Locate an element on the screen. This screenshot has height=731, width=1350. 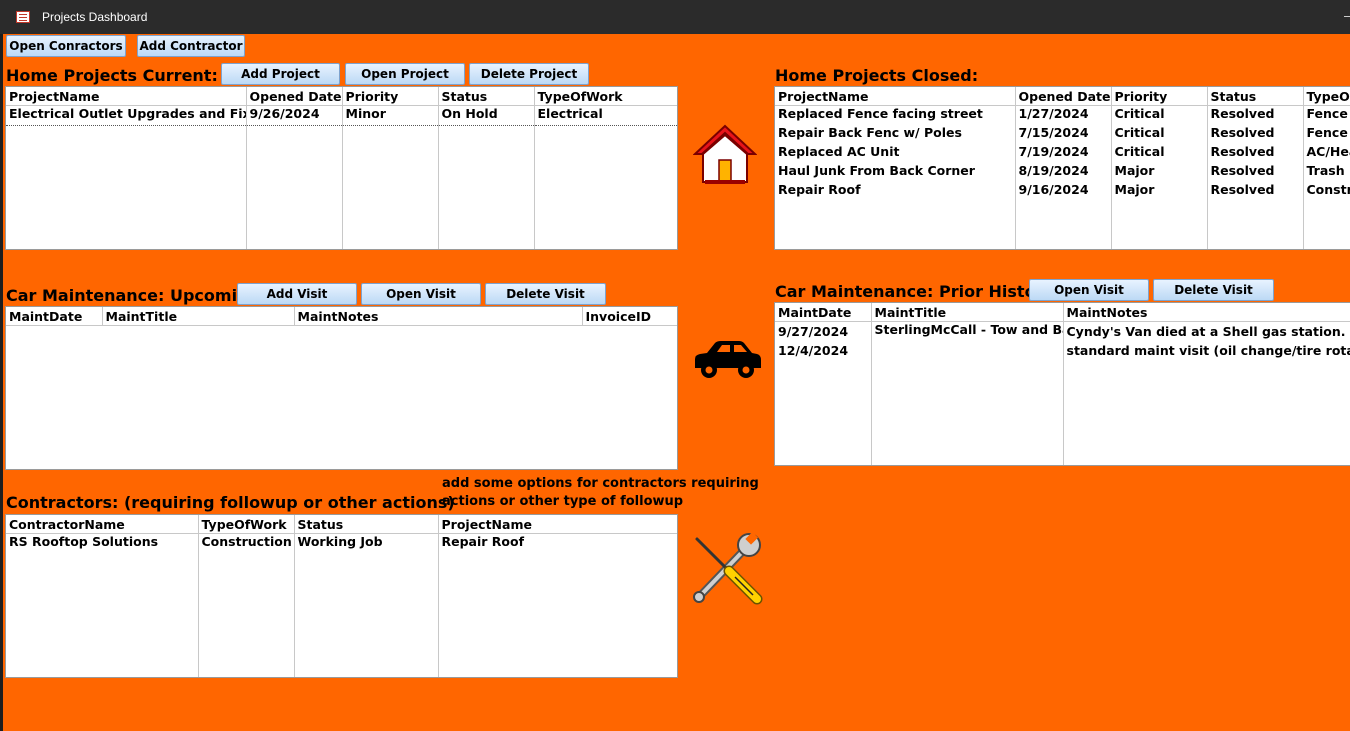
delete-prior-visit-button: Delete Visit is located at coordinates (1213, 290).